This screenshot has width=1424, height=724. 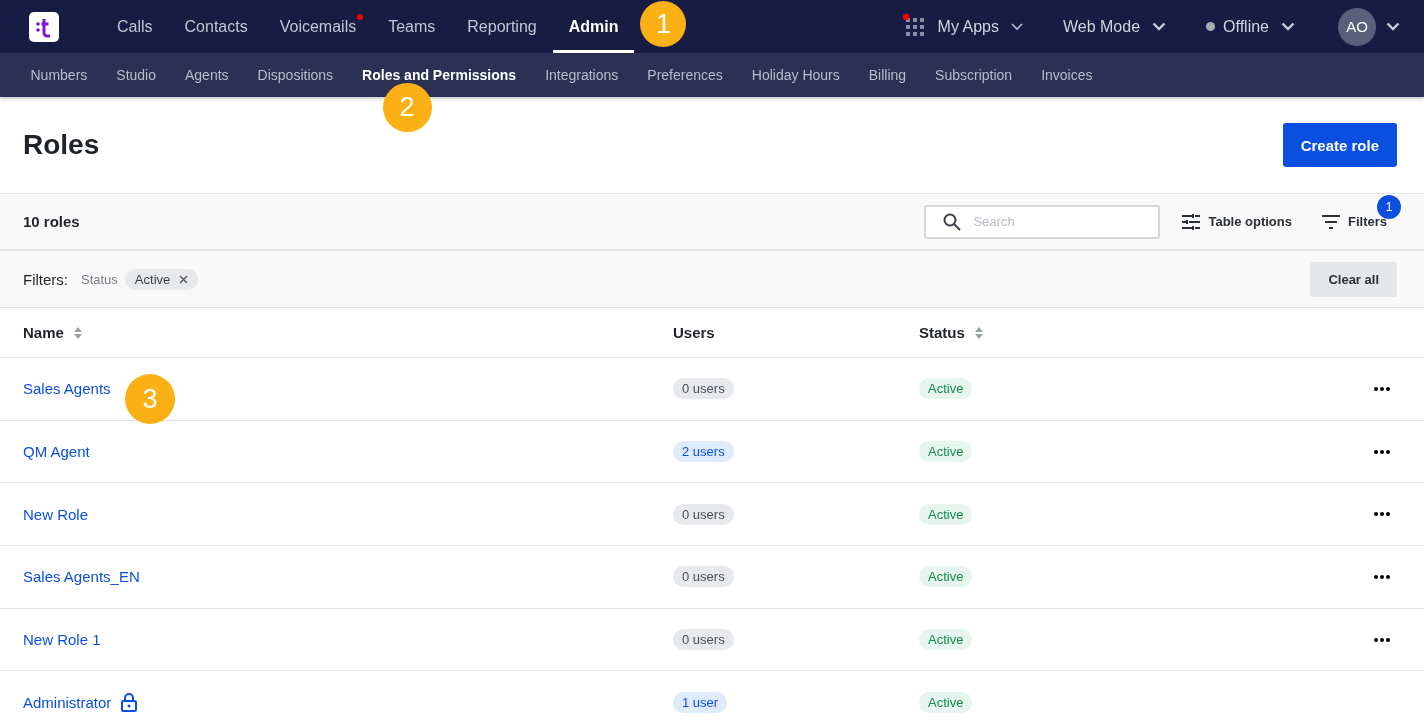 What do you see at coordinates (407, 107) in the screenshot?
I see `step-marker: 2` at bounding box center [407, 107].